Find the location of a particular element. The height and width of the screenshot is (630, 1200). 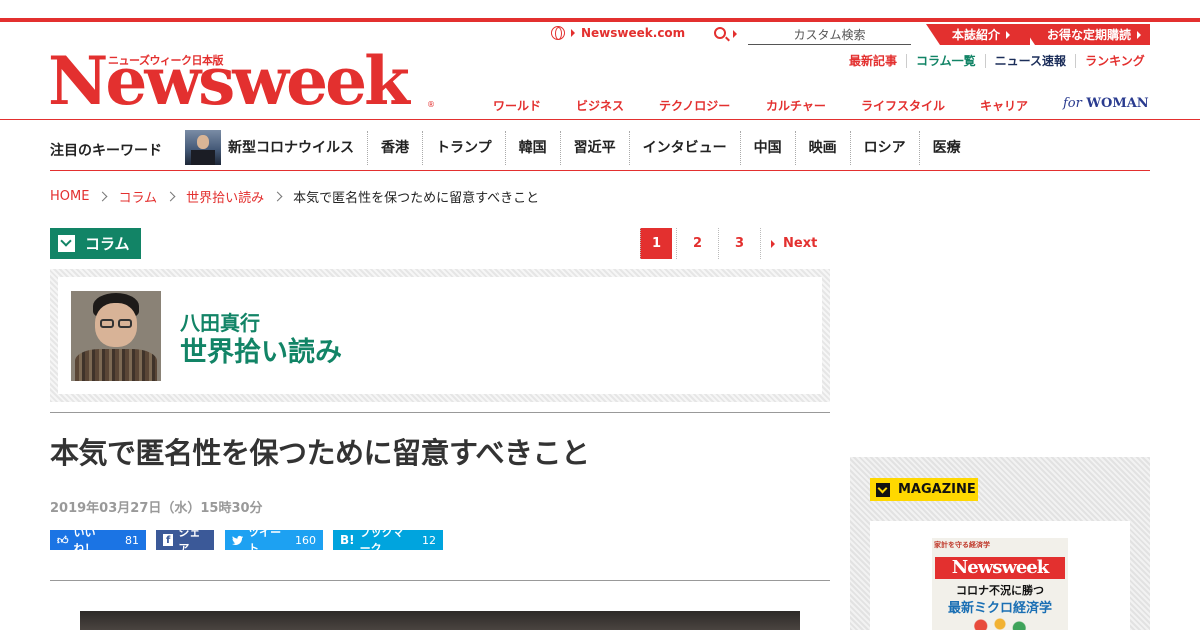

magazine-cover: 家計を守る経済学 Newsweek コロナ不況に勝つ 最新ミクロ経済学 is located at coordinates (1000, 584).